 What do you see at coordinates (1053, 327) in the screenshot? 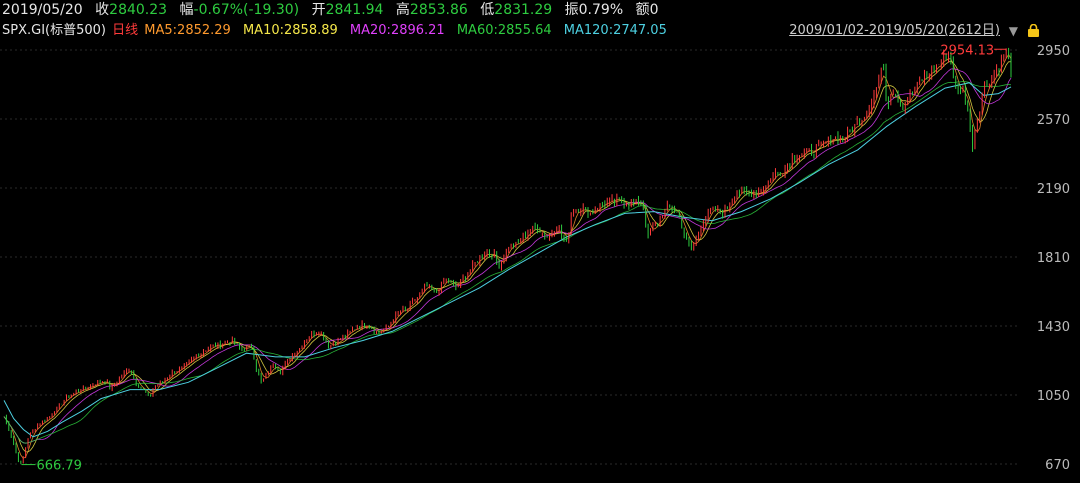
I see `y-tick-label: 1430` at bounding box center [1053, 327].